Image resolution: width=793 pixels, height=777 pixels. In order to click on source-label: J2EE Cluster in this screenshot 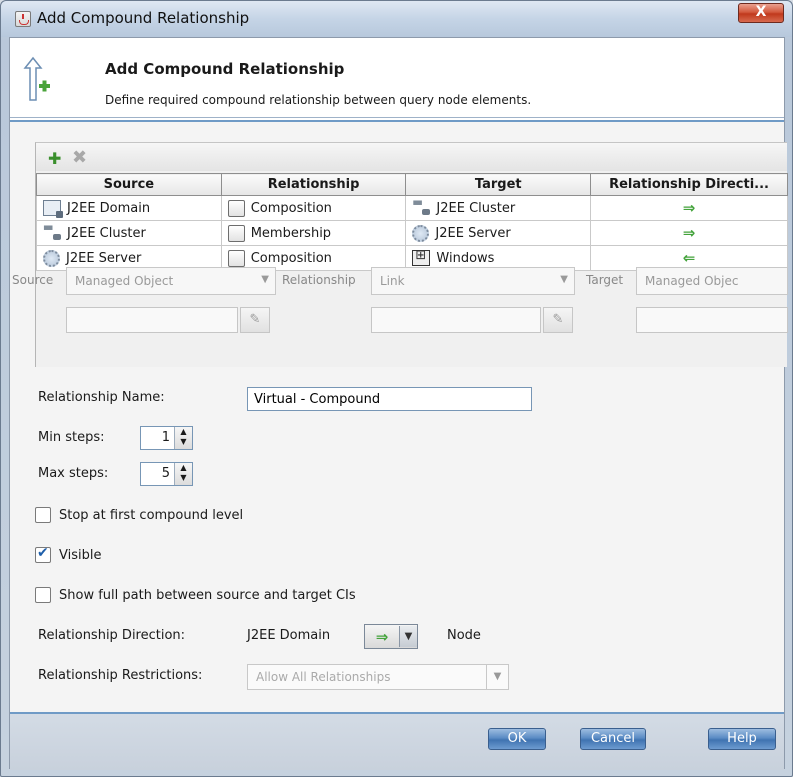, I will do `click(106, 233)`.